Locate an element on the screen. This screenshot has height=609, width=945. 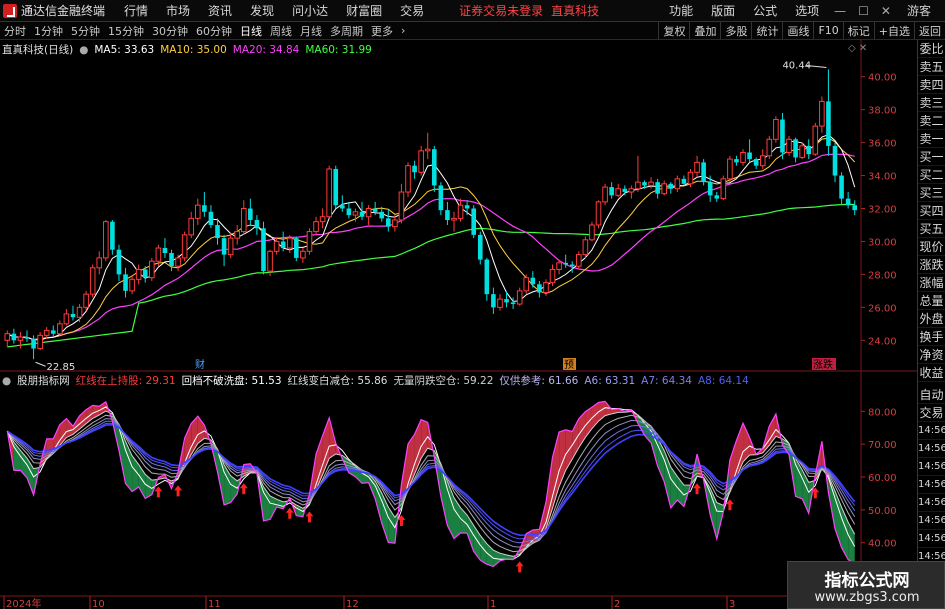
sidebar-lower-item-3: 14:56 is located at coordinates (931, 449).